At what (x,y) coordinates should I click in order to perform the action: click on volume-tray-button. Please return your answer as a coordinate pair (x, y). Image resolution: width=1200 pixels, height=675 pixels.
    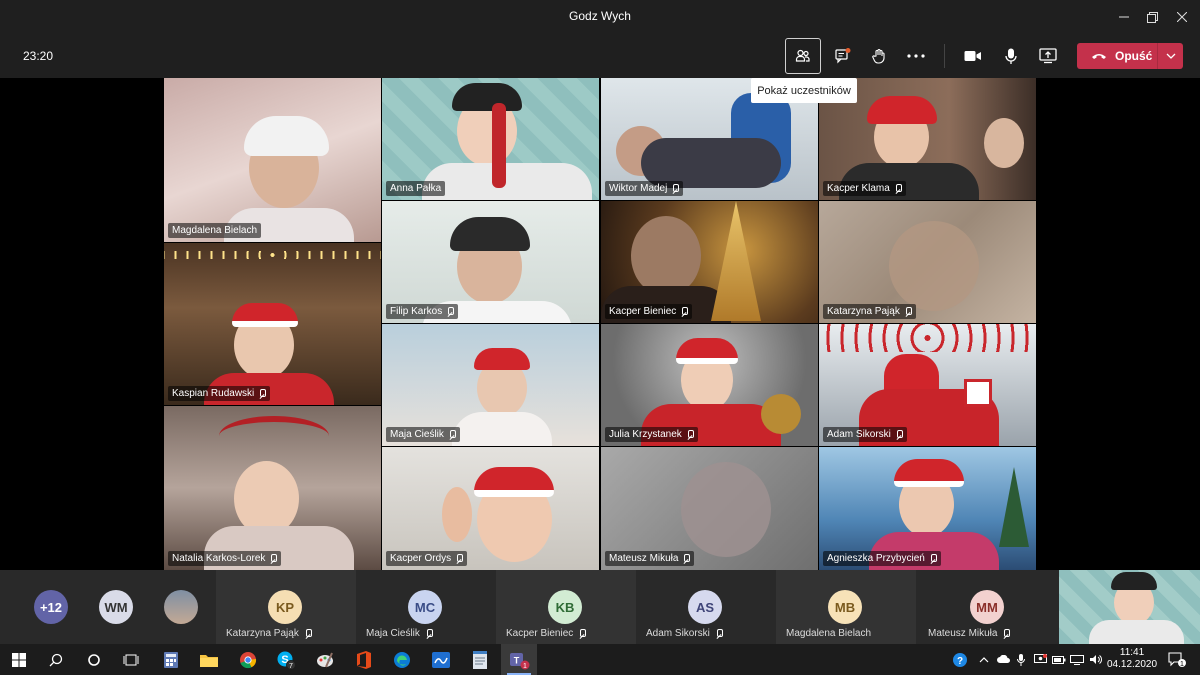
    Looking at the image, I should click on (1095, 659).